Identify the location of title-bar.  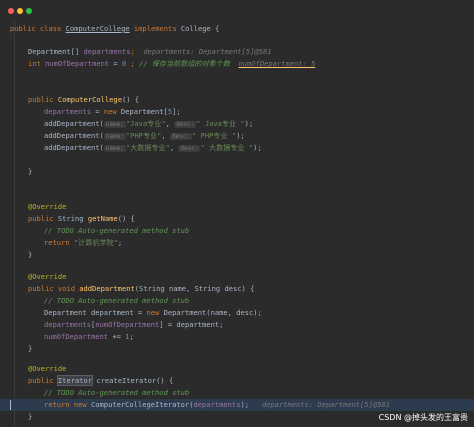
(237, 10).